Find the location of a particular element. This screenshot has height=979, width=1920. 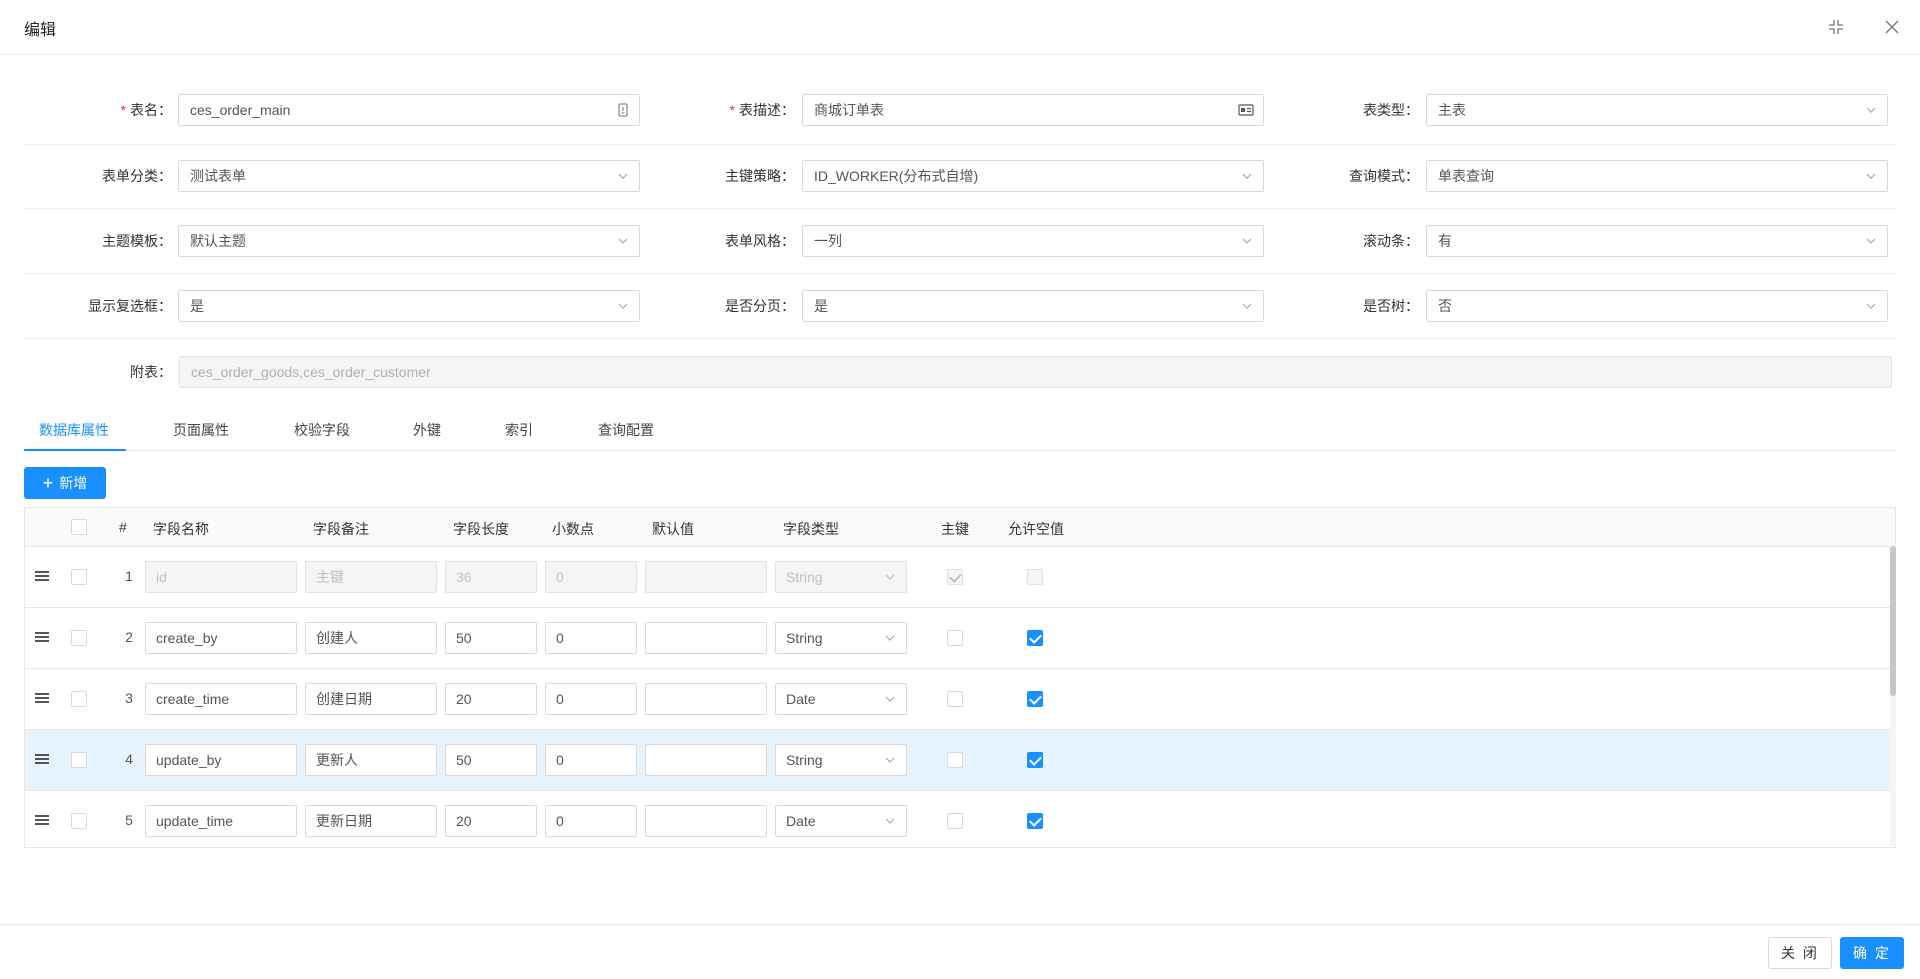

show-checkbox-select: 是 is located at coordinates (409, 306).